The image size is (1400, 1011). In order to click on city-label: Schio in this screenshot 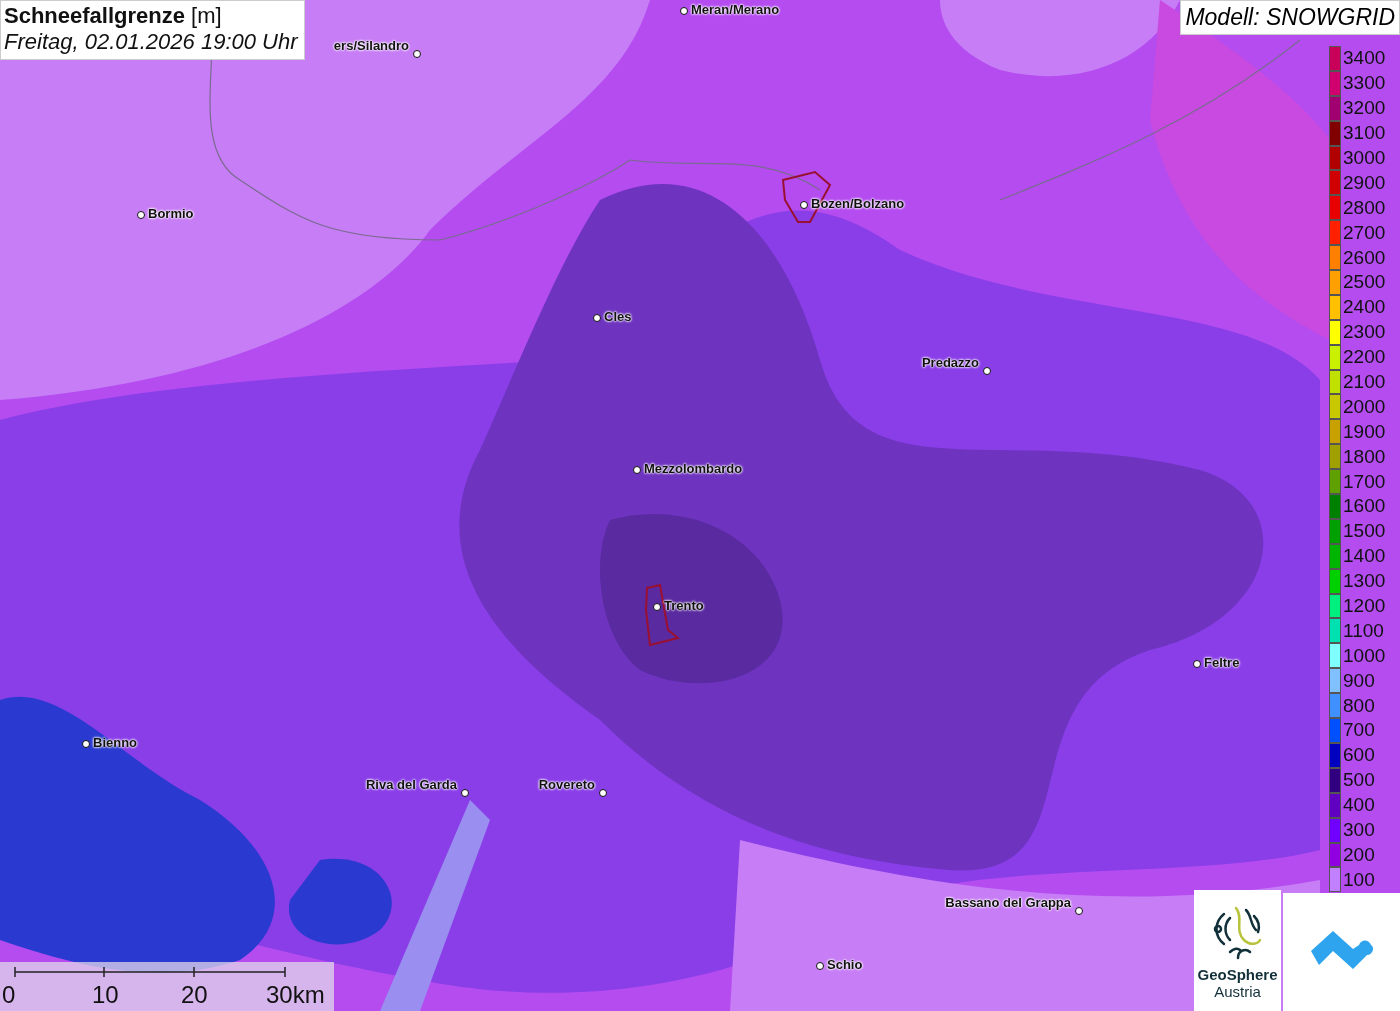, I will do `click(845, 964)`.